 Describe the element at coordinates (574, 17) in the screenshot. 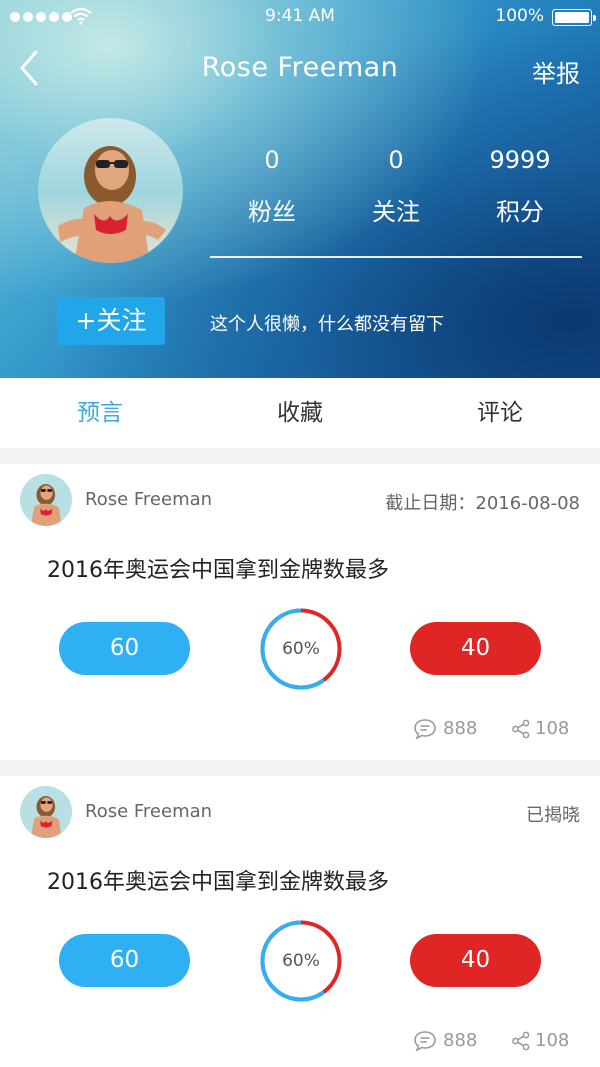

I see `battery-icon` at that location.